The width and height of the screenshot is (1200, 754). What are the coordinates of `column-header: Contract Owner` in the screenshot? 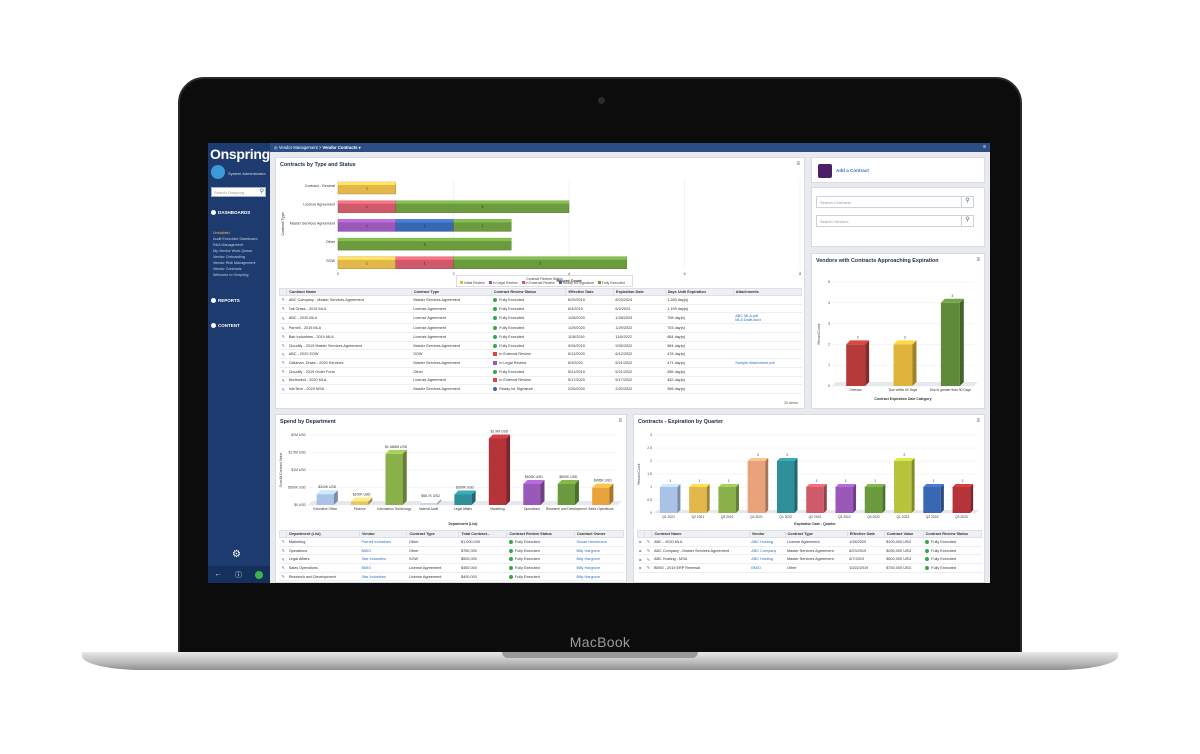 It's located at (599, 534).